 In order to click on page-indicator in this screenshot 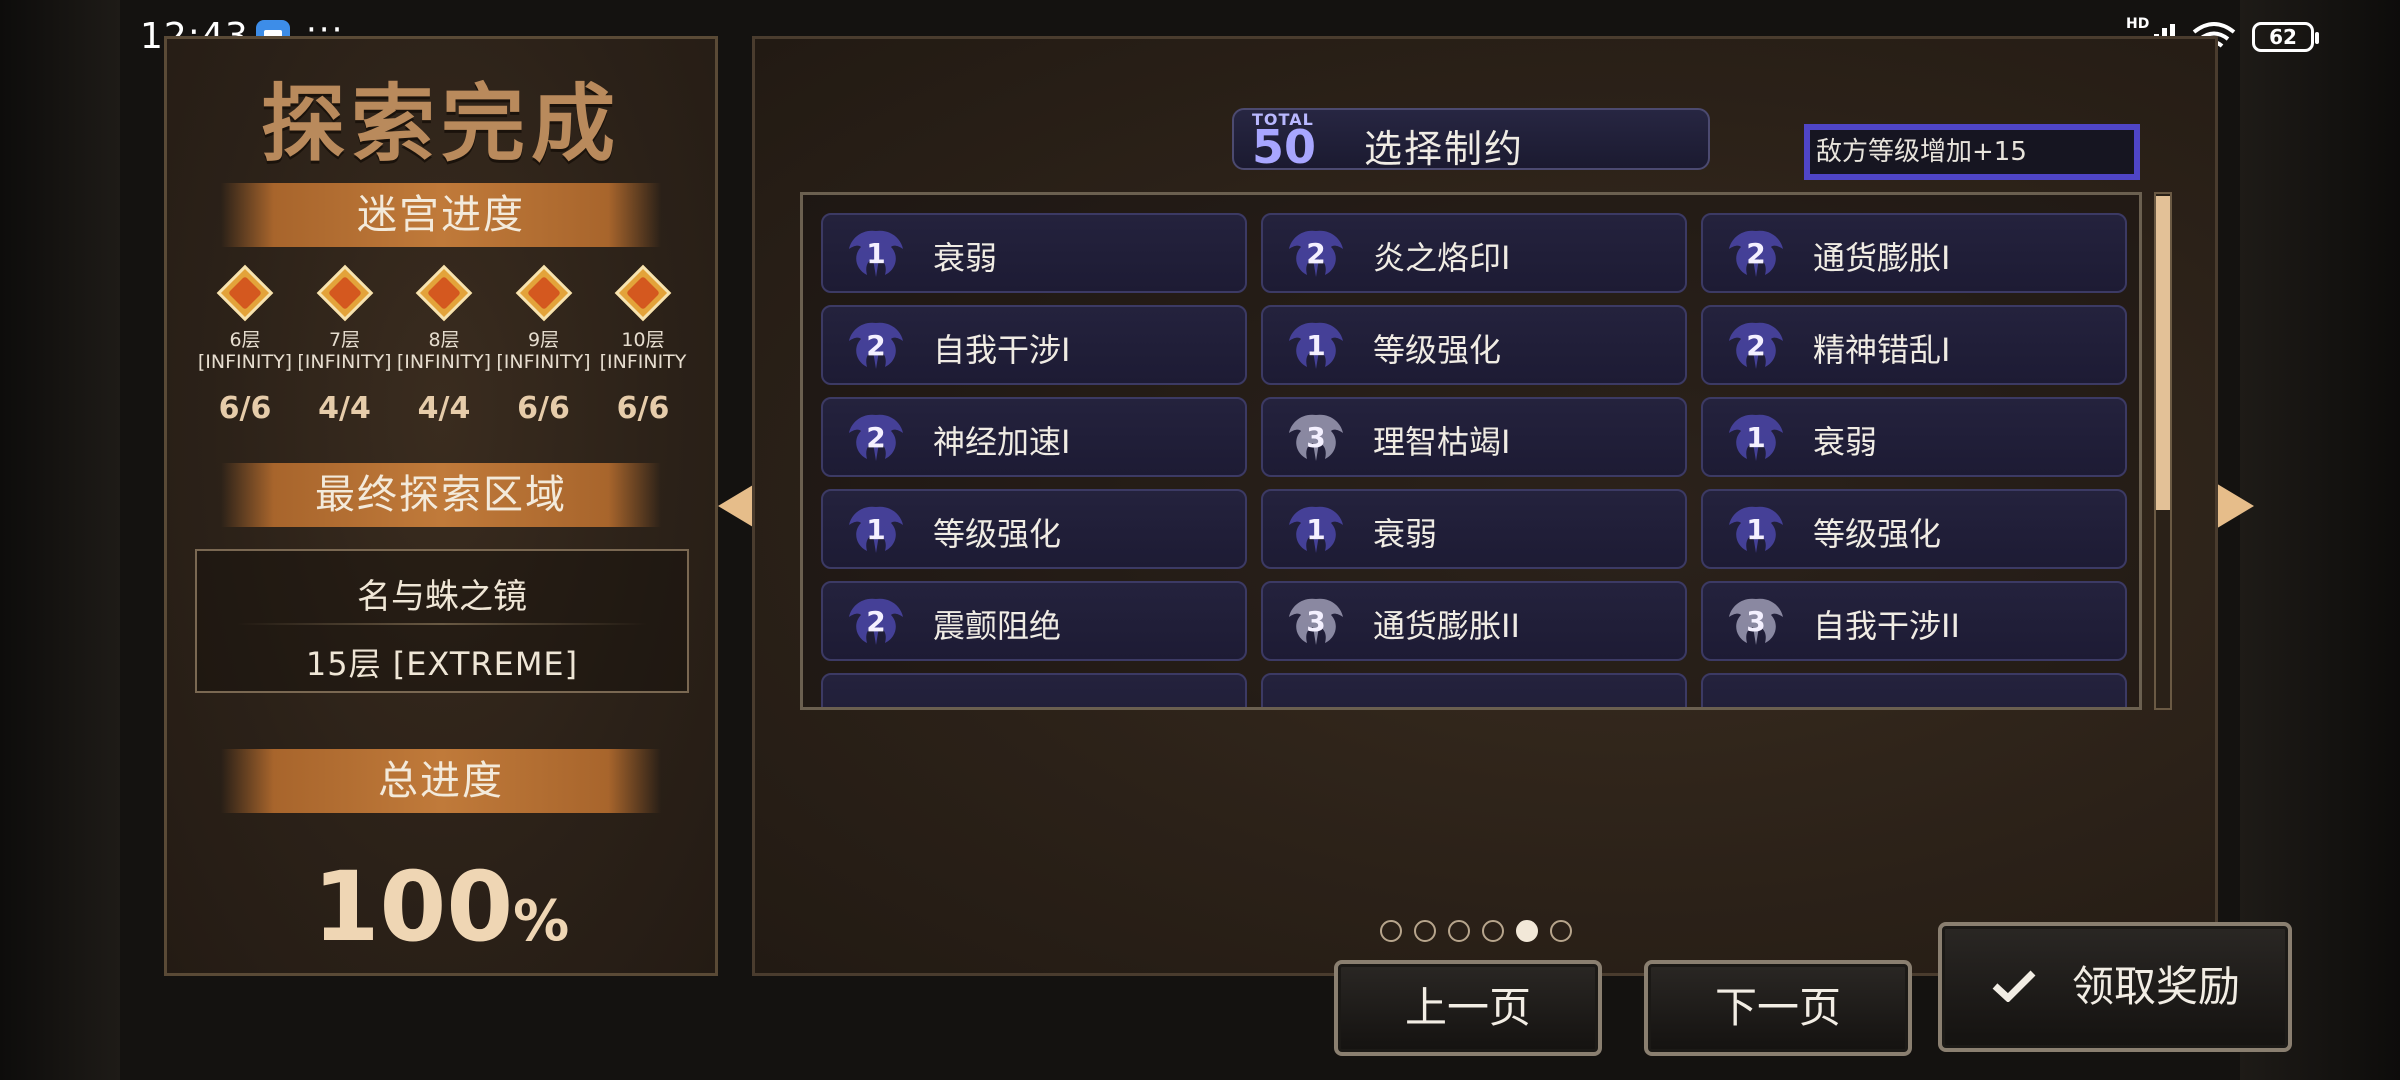, I will do `click(1476, 931)`.